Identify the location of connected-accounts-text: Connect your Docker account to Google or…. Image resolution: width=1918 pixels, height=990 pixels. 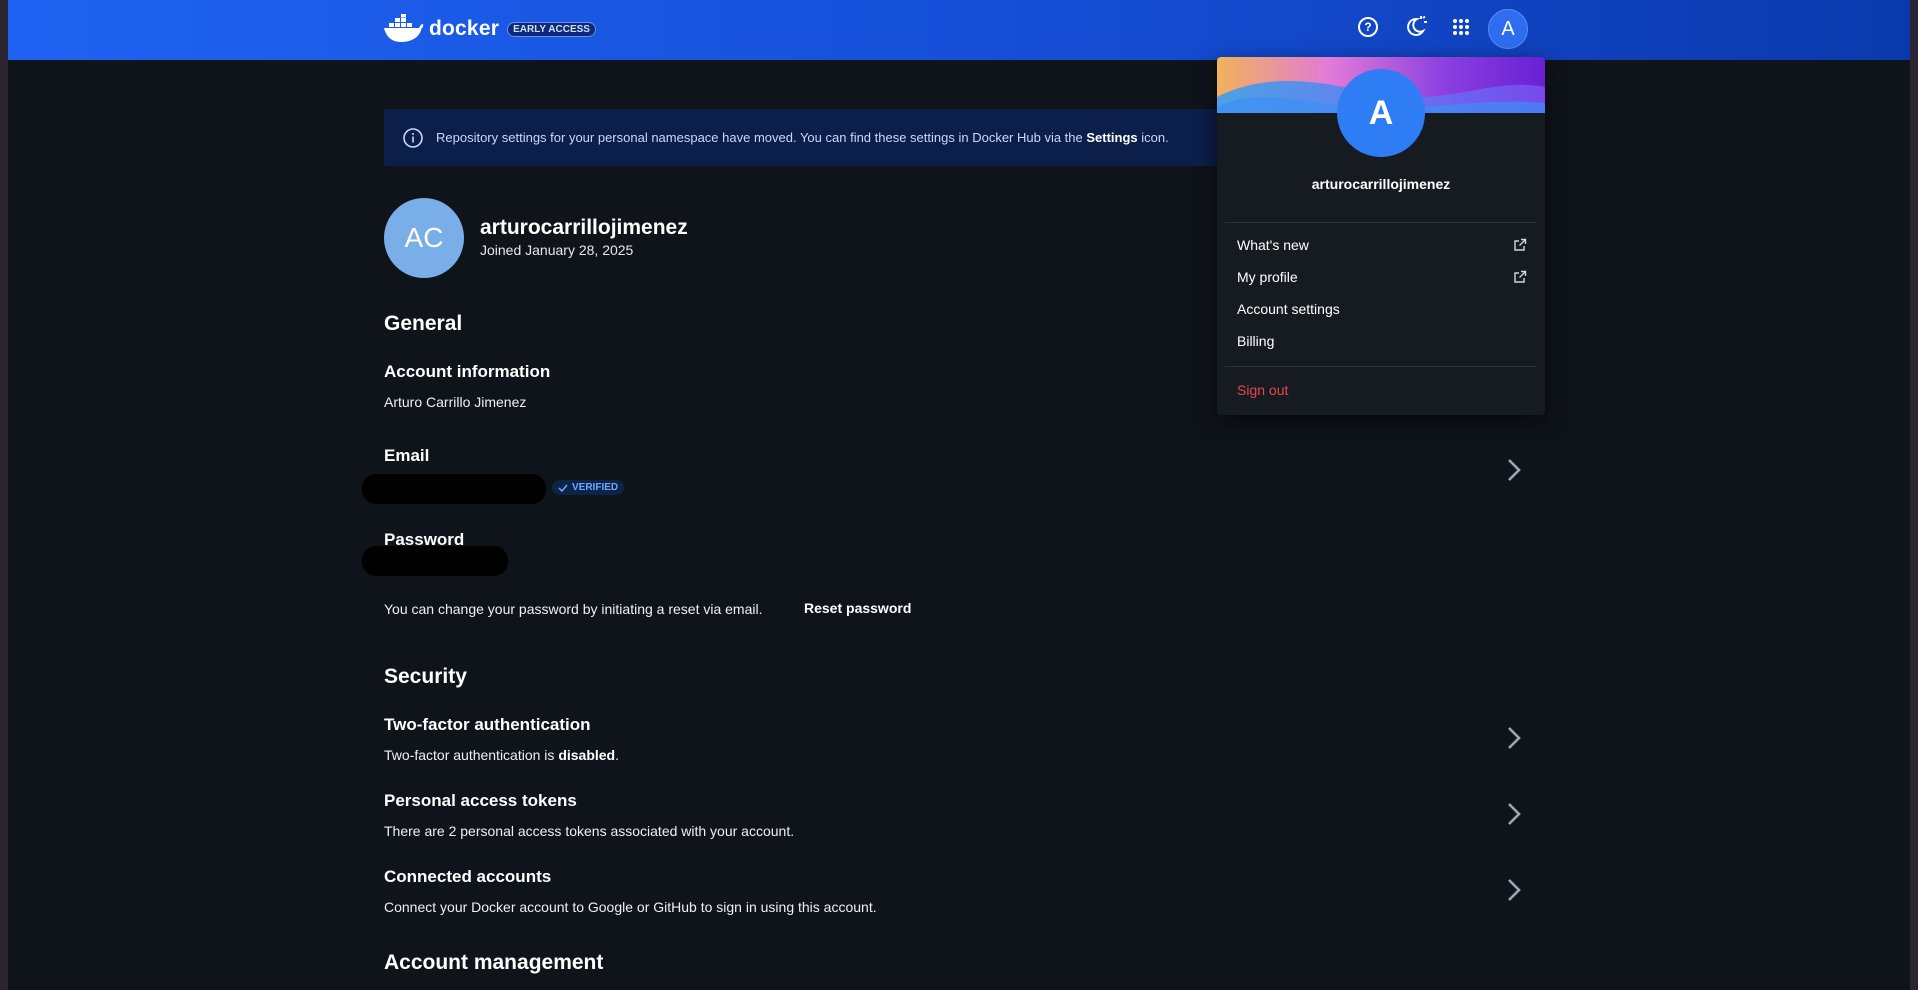
(630, 907).